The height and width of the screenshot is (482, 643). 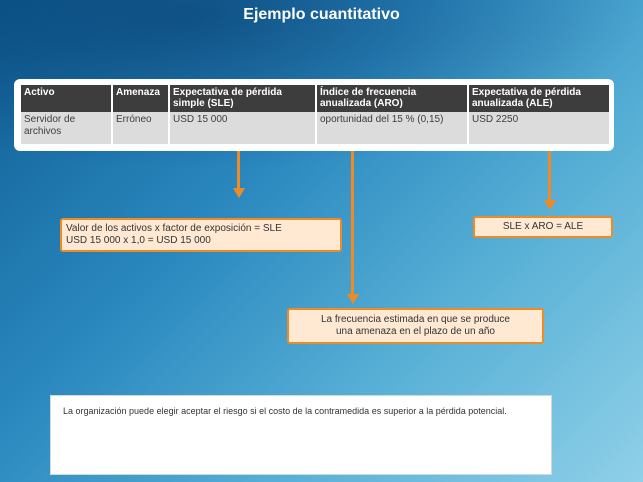 What do you see at coordinates (242, 98) in the screenshot?
I see `header-sle: Expectativa de pérdida simple (SLE)` at bounding box center [242, 98].